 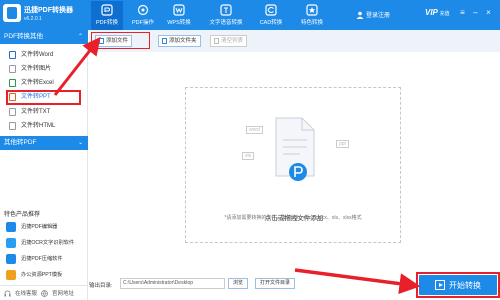 I want to click on clear-list-button: 清空列表, so click(x=229, y=41).